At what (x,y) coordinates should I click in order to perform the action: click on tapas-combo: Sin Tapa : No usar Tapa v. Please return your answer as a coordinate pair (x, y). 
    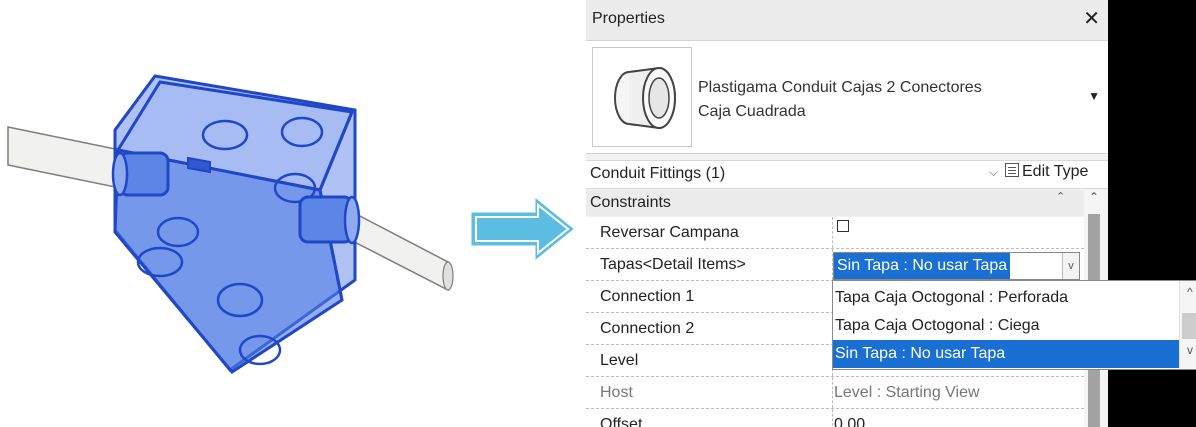
    Looking at the image, I should click on (956, 266).